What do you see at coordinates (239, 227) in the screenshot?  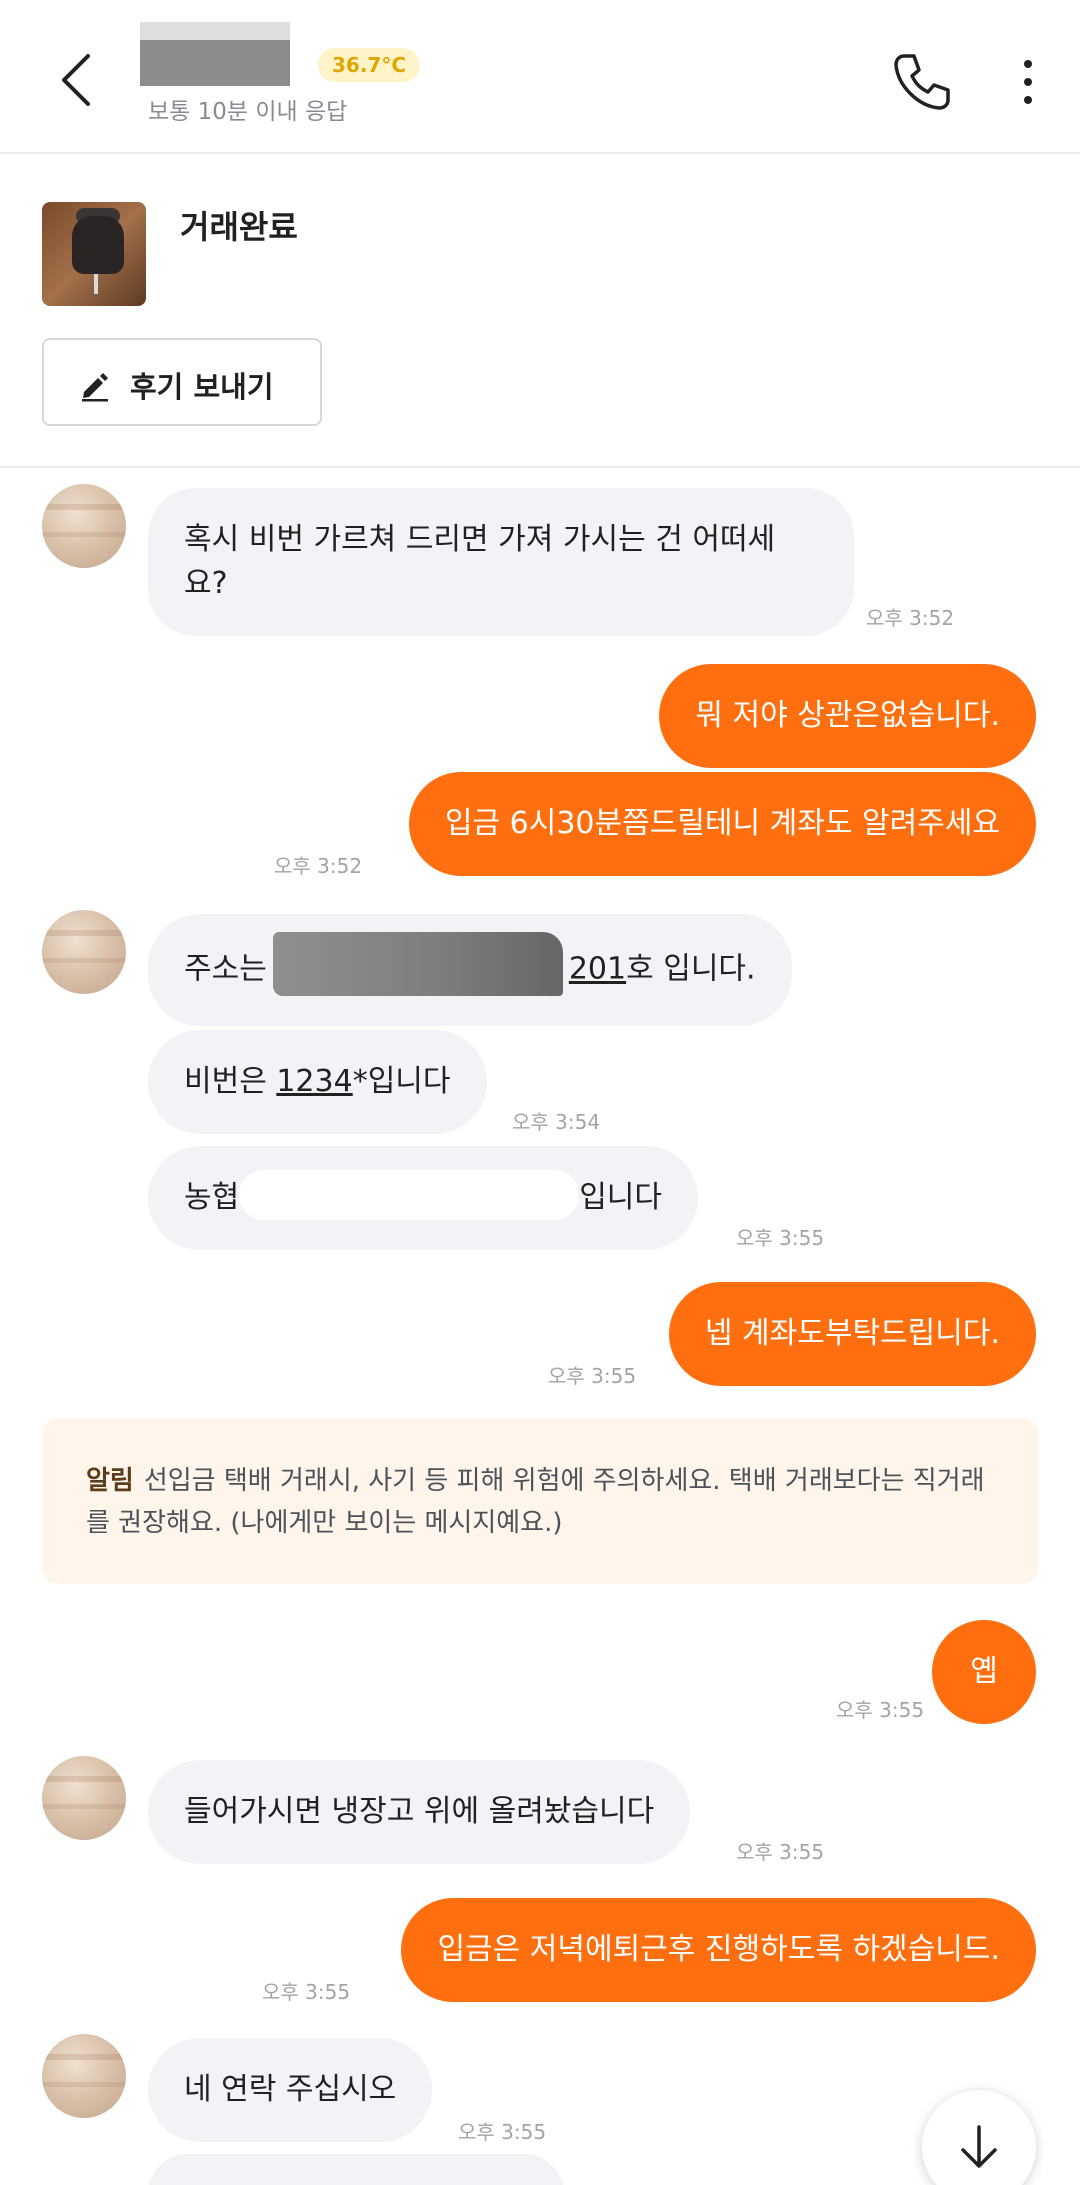 I see `trade-status-label: 거래완료` at bounding box center [239, 227].